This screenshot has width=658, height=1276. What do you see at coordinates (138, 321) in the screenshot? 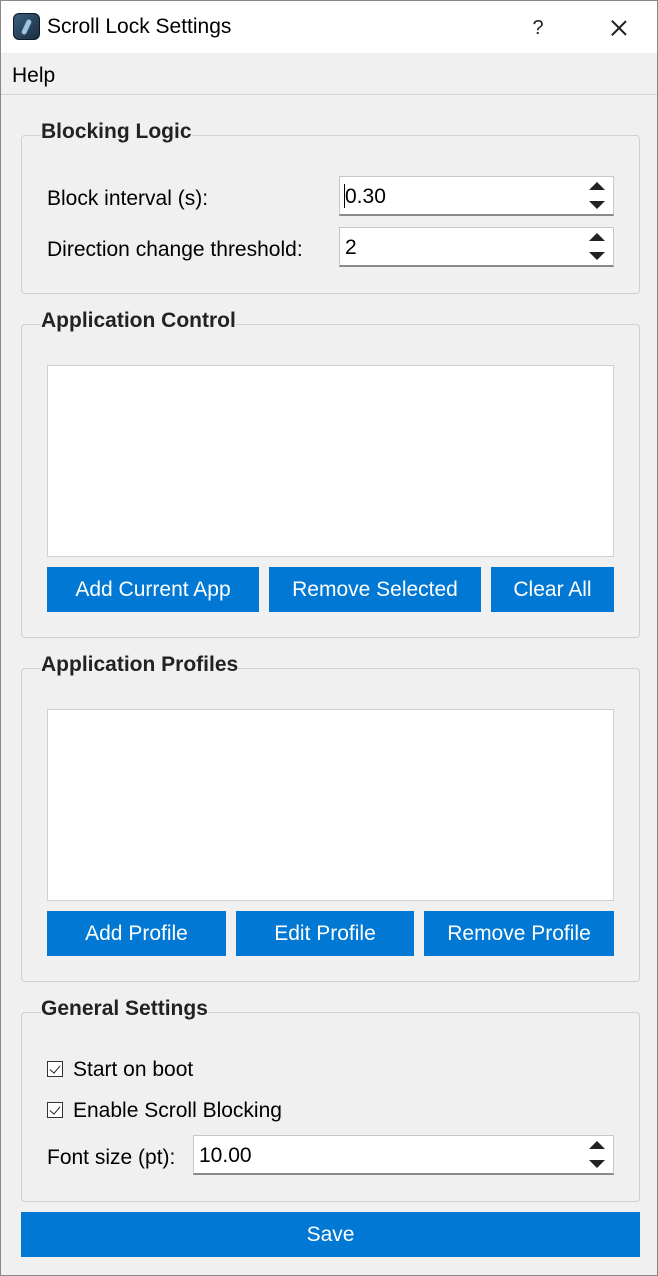
I see `application-control-title: Application Control` at bounding box center [138, 321].